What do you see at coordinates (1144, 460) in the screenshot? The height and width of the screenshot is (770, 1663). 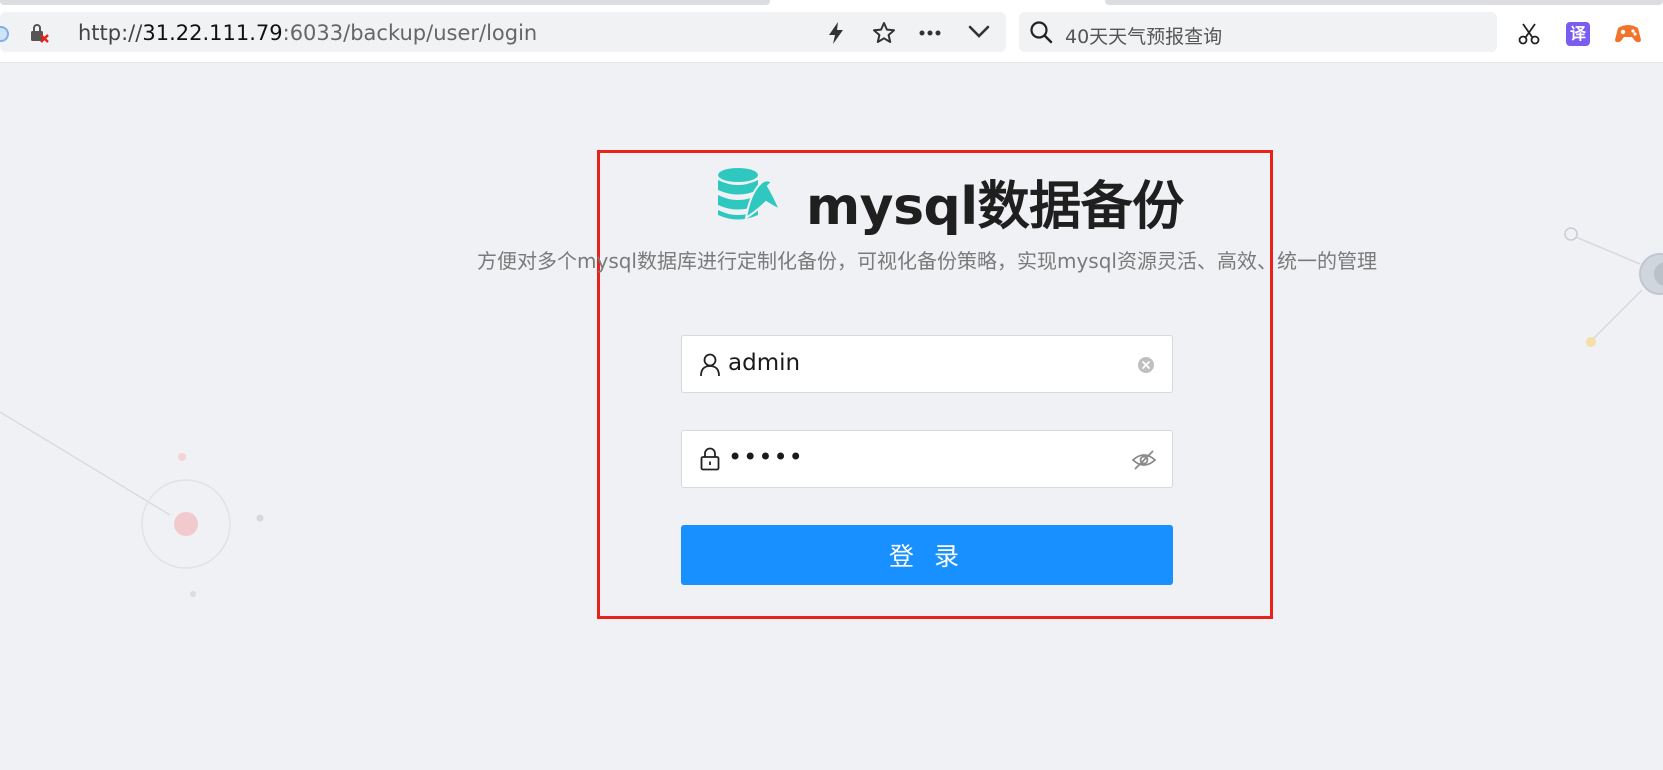 I see `eye-hidden-icon` at bounding box center [1144, 460].